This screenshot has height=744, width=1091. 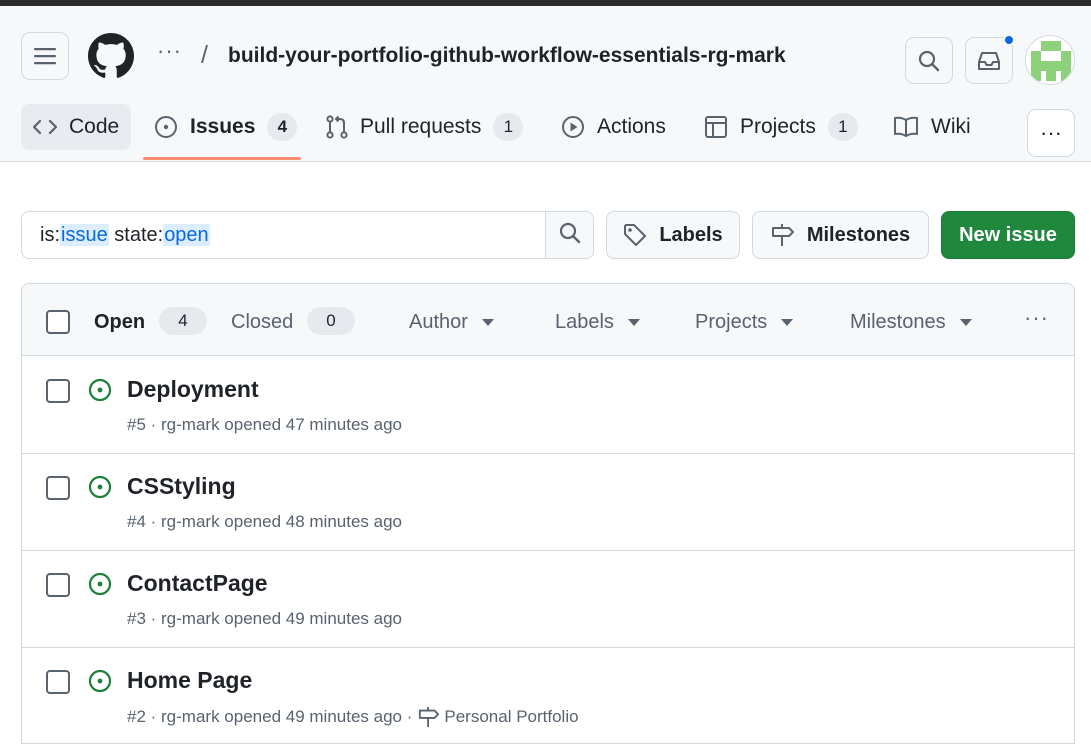 What do you see at coordinates (223, 126) in the screenshot?
I see `tab-issues-label: Issues` at bounding box center [223, 126].